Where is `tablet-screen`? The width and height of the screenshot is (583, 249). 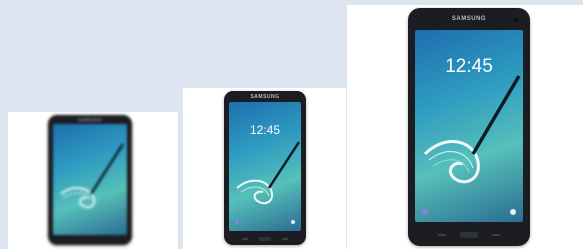
tablet-screen is located at coordinates (90, 179).